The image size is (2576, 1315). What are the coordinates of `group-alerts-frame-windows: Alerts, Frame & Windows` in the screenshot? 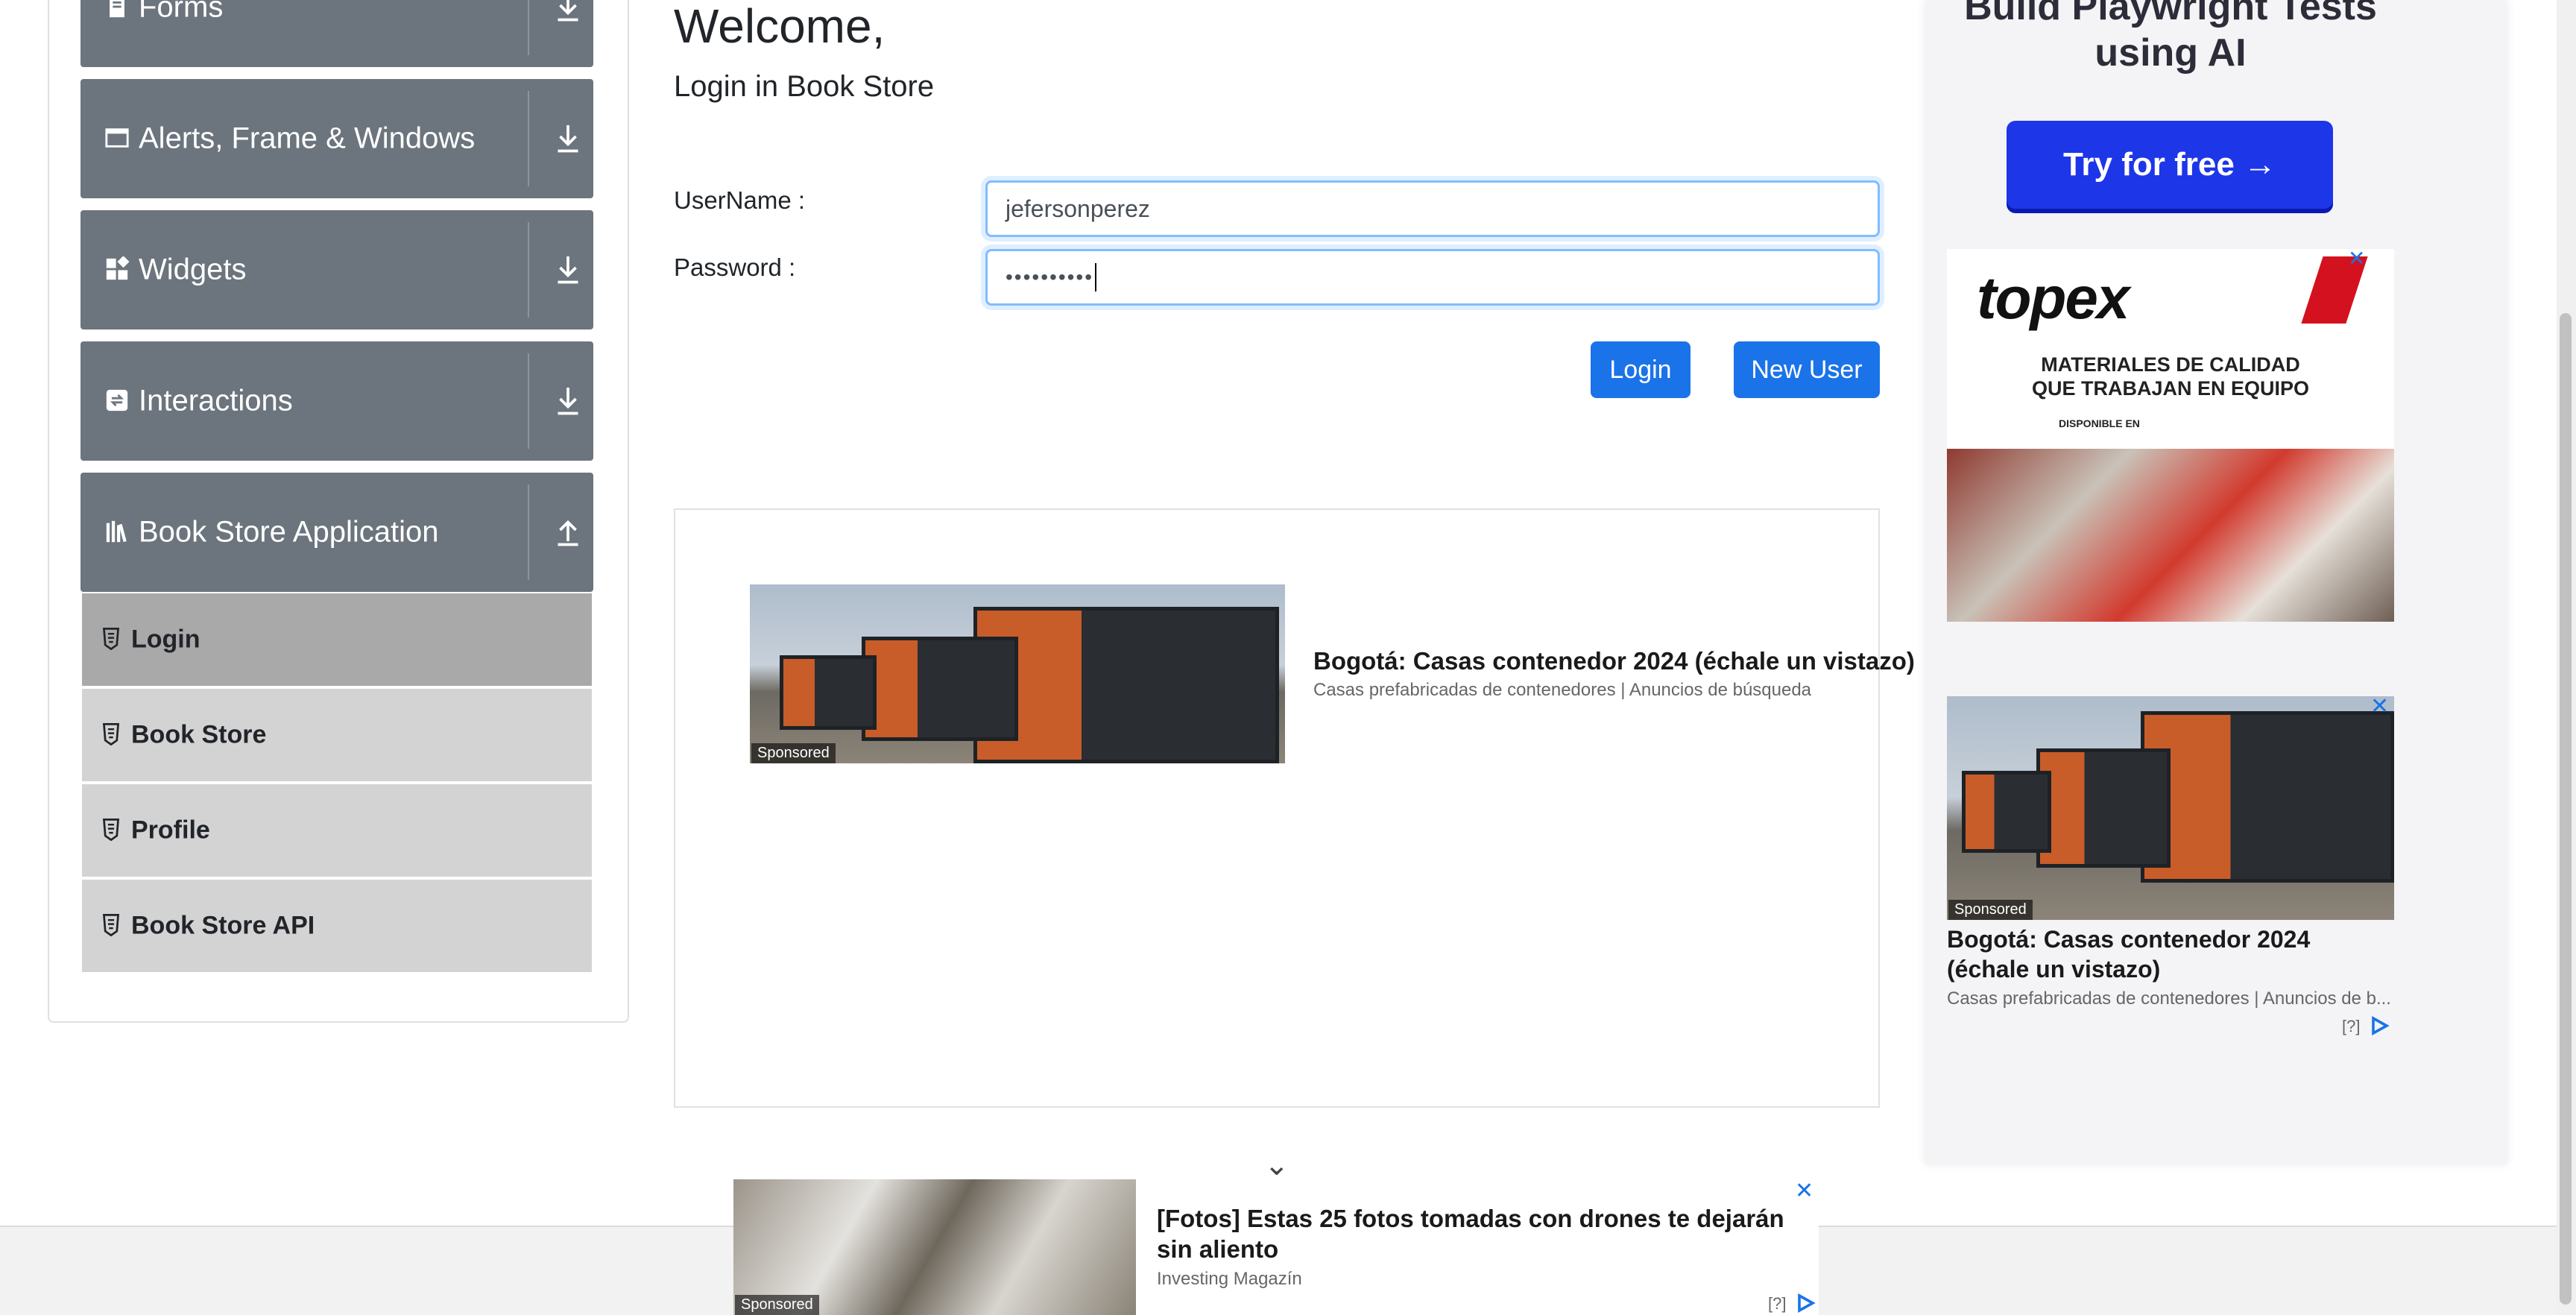 It's located at (336, 139).